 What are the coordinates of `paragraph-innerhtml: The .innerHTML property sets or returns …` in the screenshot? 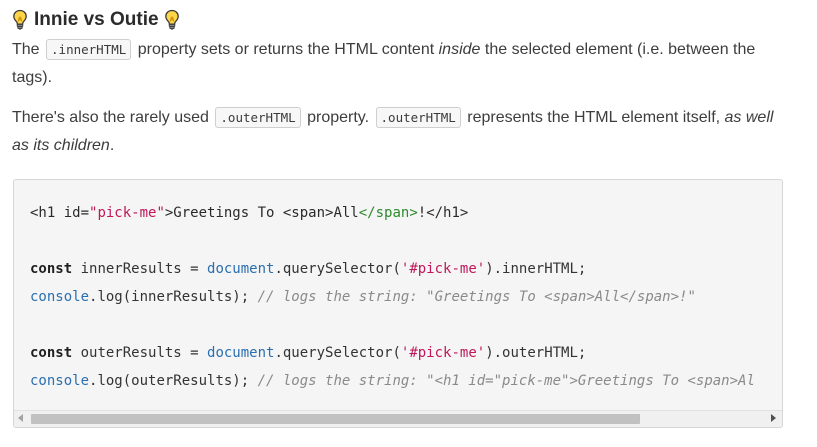 It's located at (402, 64).